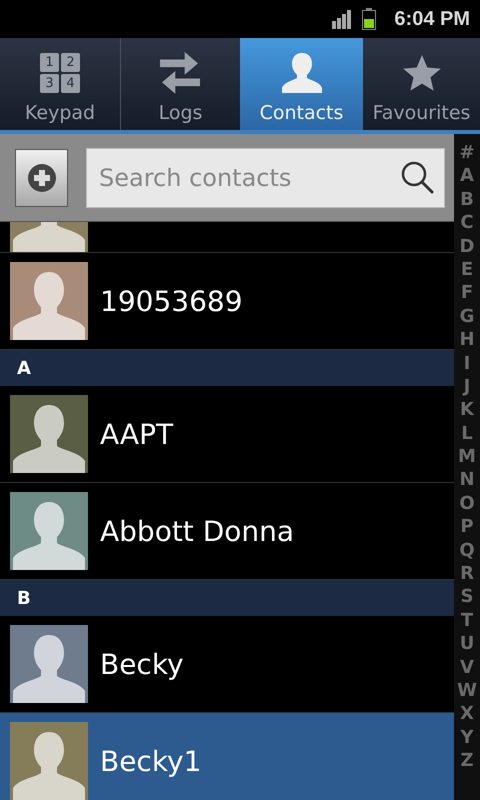 This screenshot has height=800, width=480. What do you see at coordinates (467, 293) in the screenshot?
I see `index-letter: F` at bounding box center [467, 293].